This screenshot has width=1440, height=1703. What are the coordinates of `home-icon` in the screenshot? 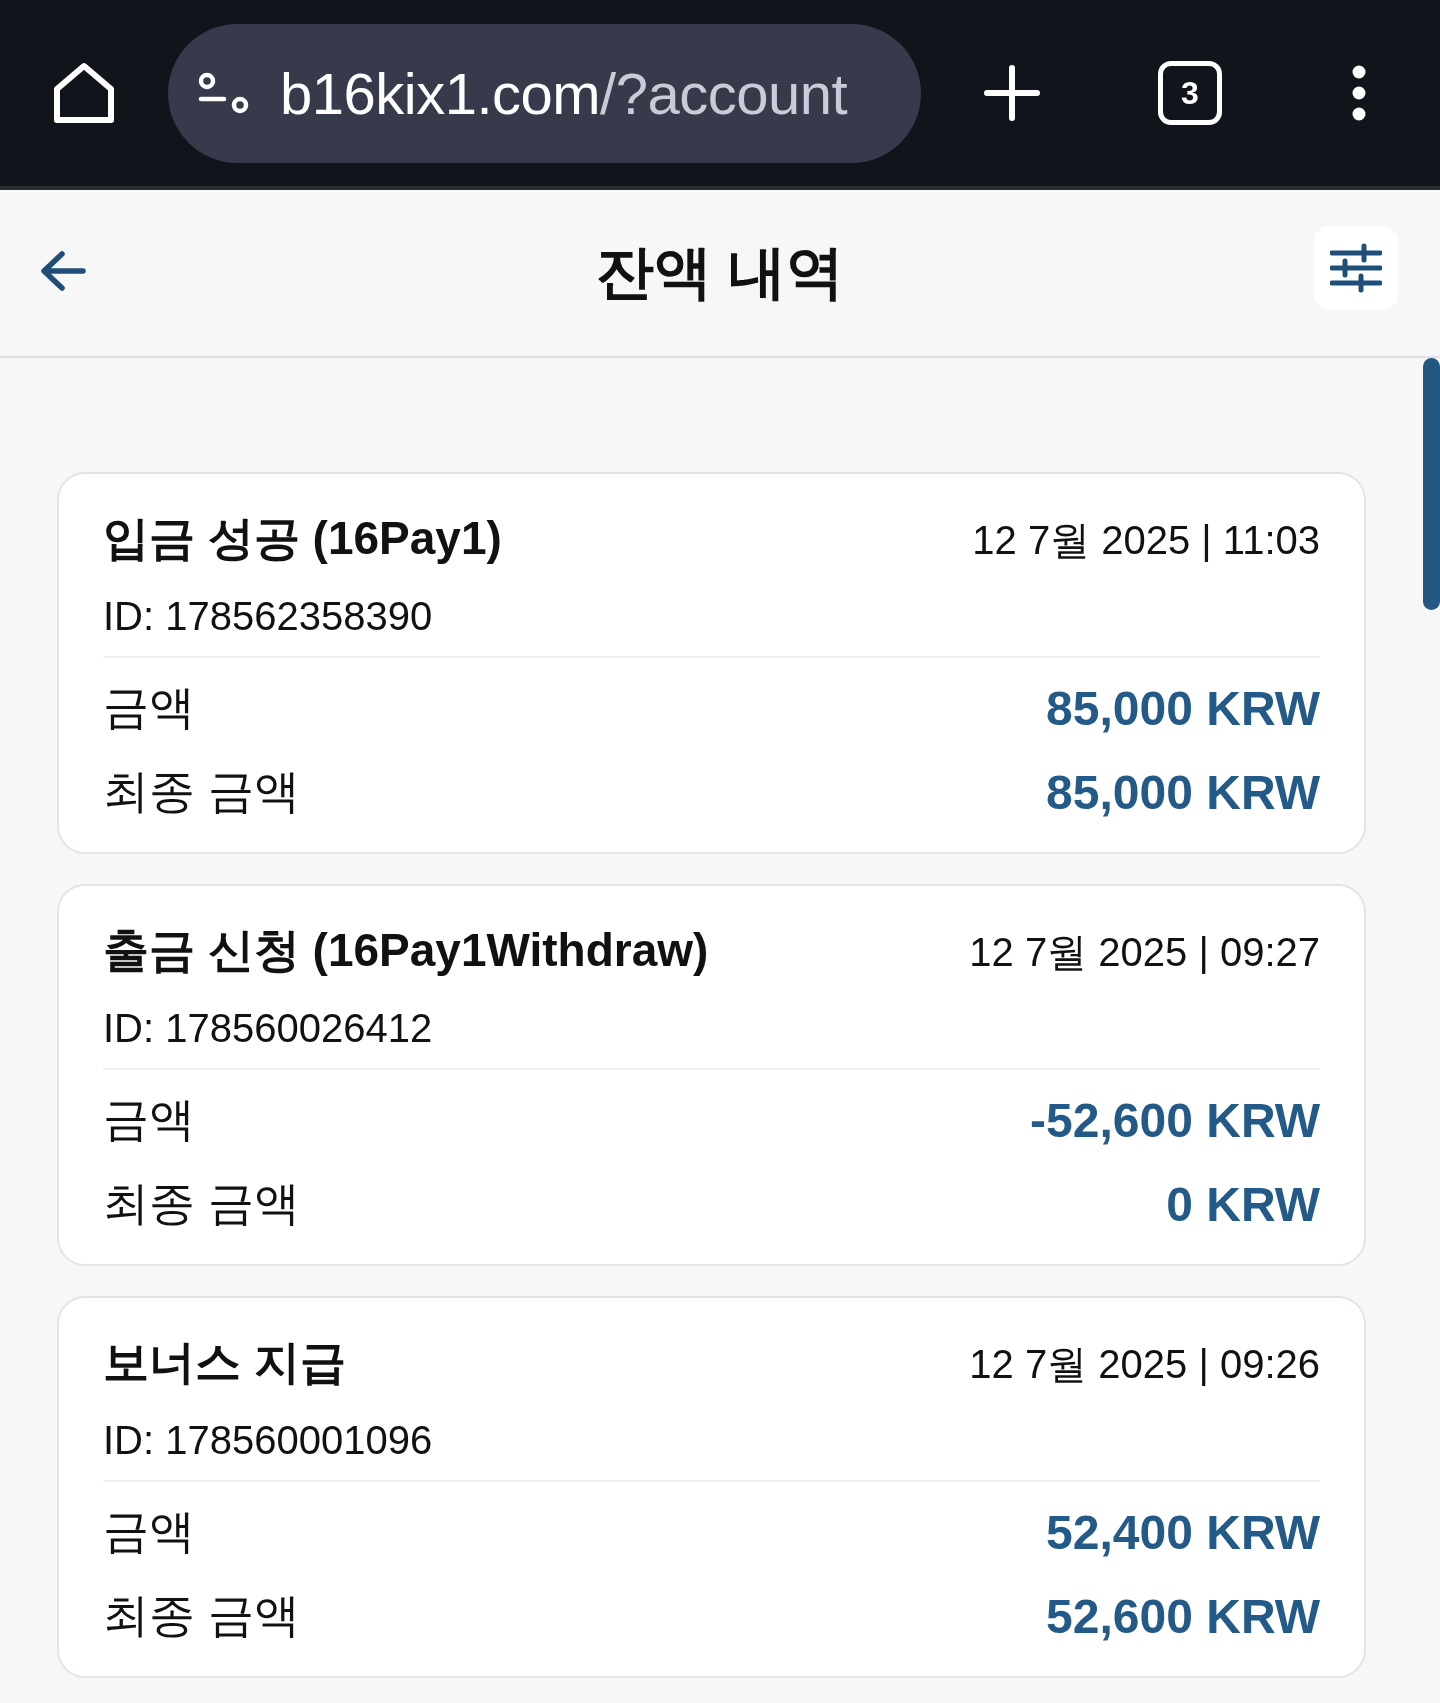 It's located at (84, 93).